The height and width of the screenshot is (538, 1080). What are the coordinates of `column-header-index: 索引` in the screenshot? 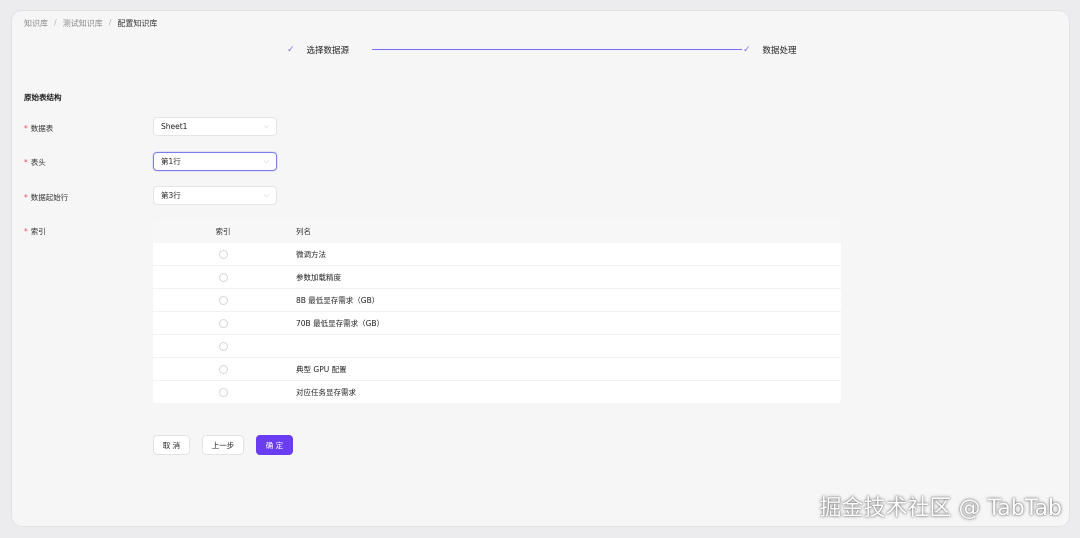 It's located at (223, 231).